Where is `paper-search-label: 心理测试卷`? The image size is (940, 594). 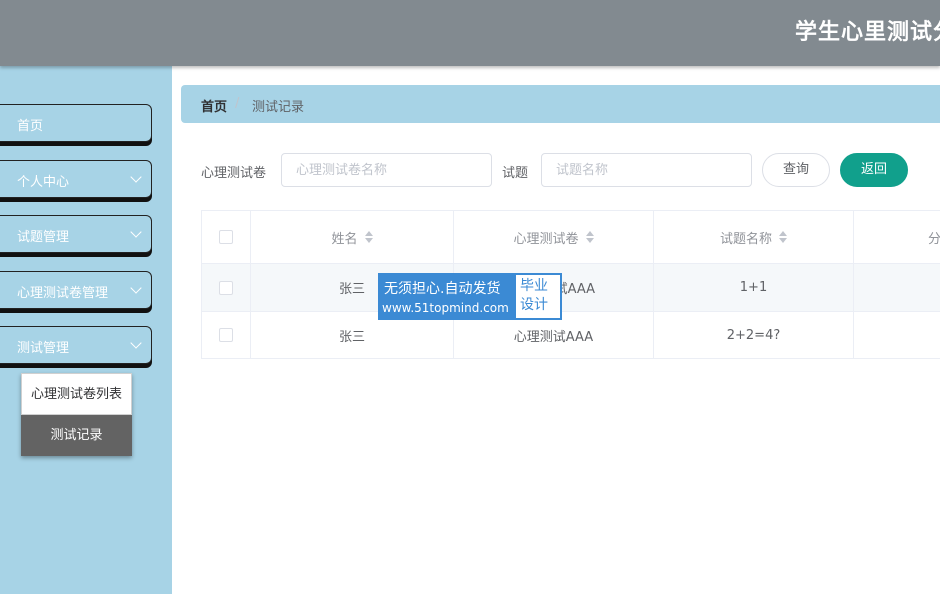 paper-search-label: 心理测试卷 is located at coordinates (234, 173).